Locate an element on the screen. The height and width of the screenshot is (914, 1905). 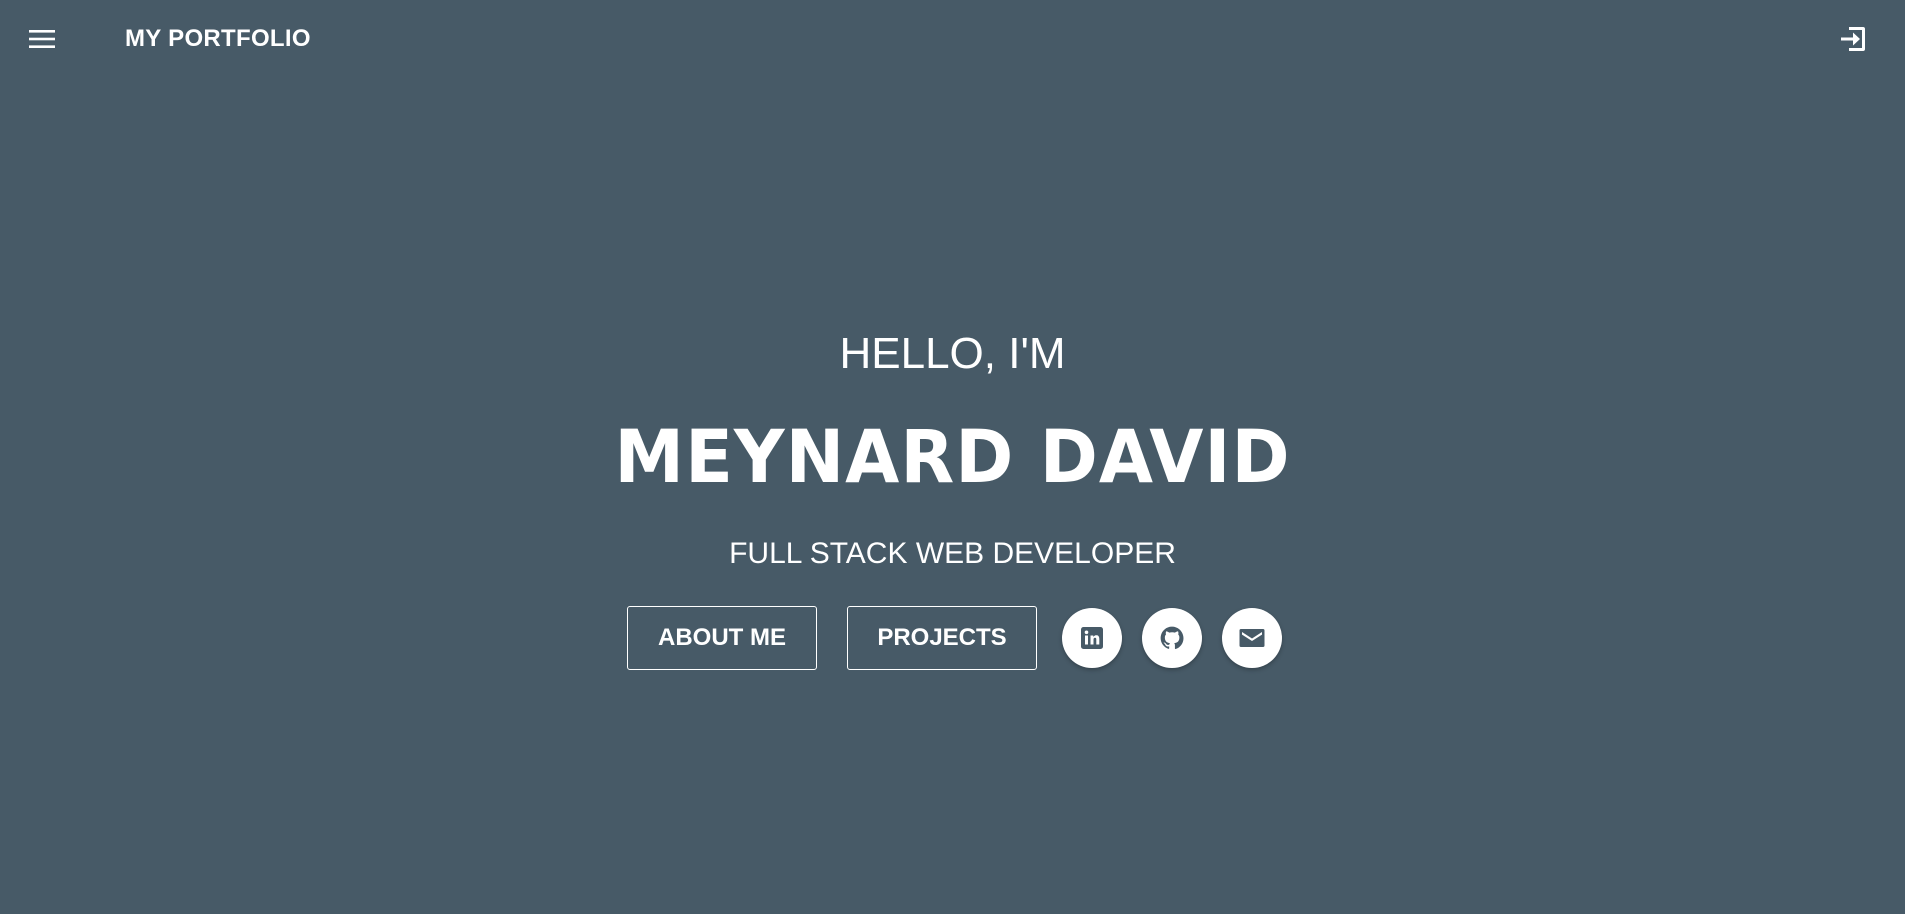
email-icon is located at coordinates (1252, 638).